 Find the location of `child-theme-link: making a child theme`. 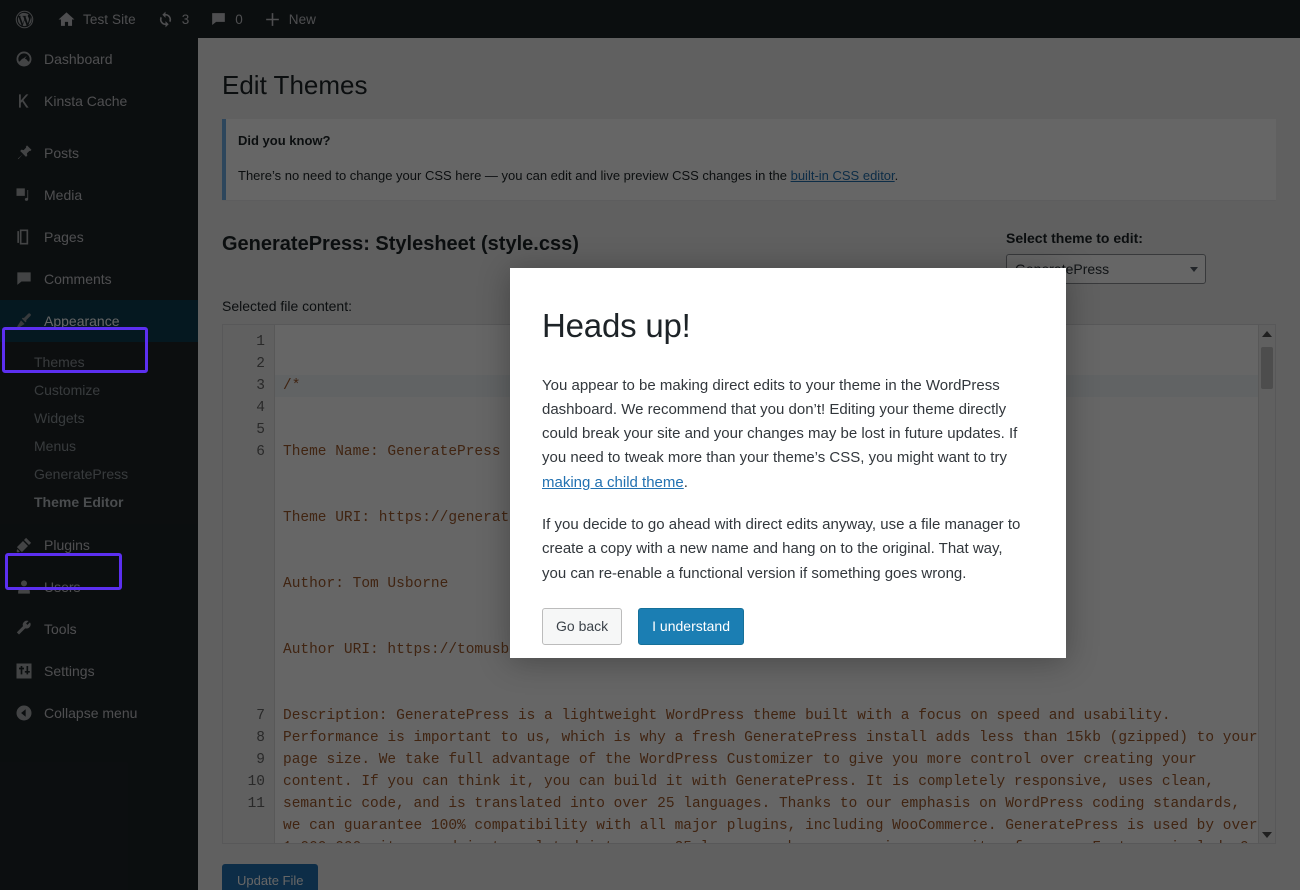

child-theme-link: making a child theme is located at coordinates (613, 482).